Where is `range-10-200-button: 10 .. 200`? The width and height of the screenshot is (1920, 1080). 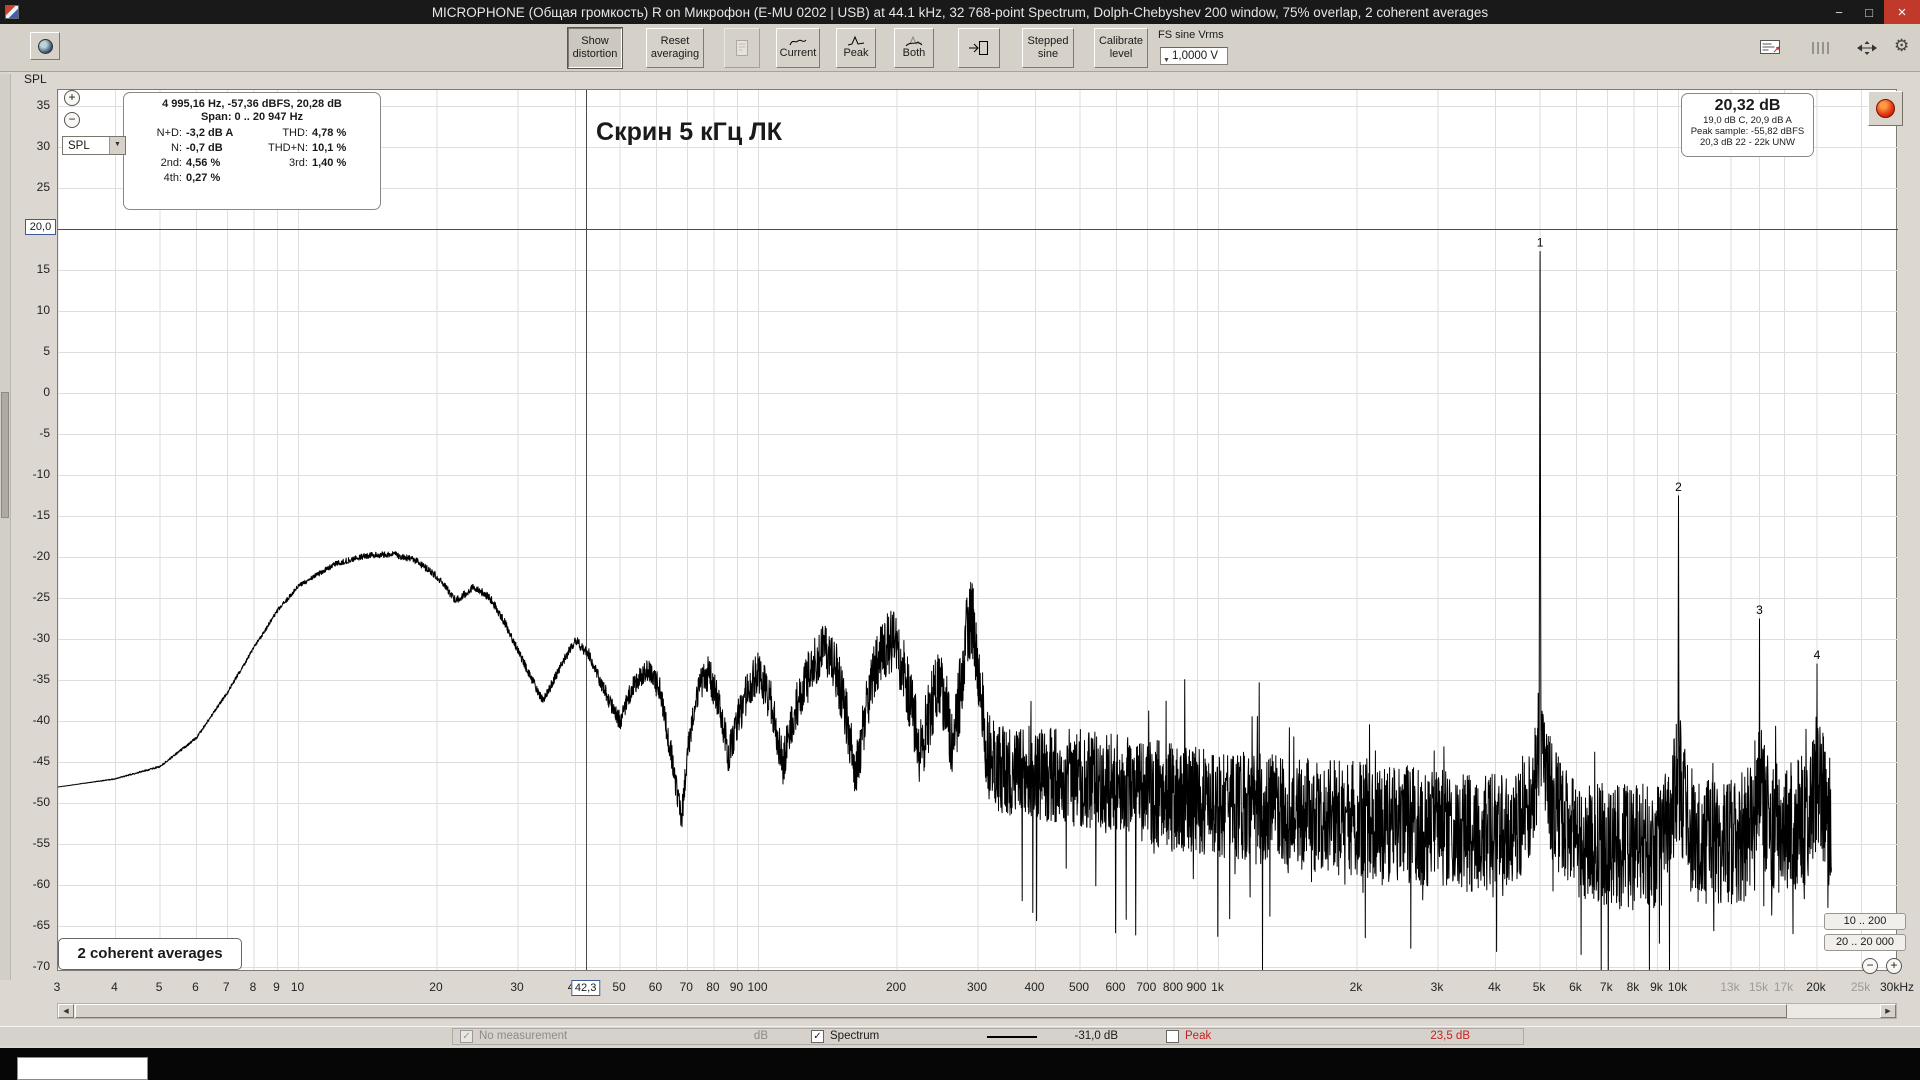 range-10-200-button: 10 .. 200 is located at coordinates (1865, 921).